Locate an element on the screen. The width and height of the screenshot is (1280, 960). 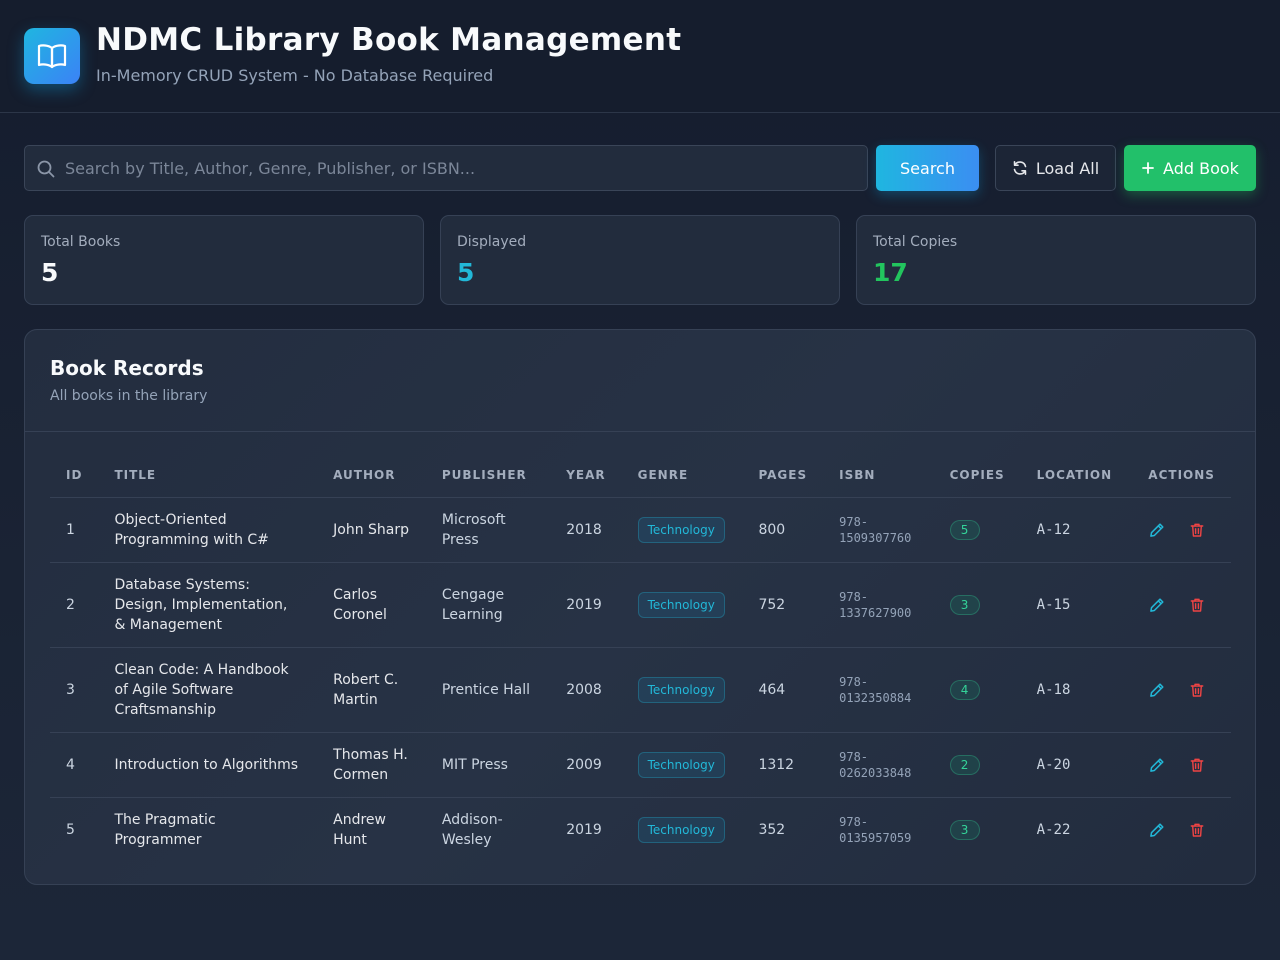
plus-icon is located at coordinates (1148, 168).